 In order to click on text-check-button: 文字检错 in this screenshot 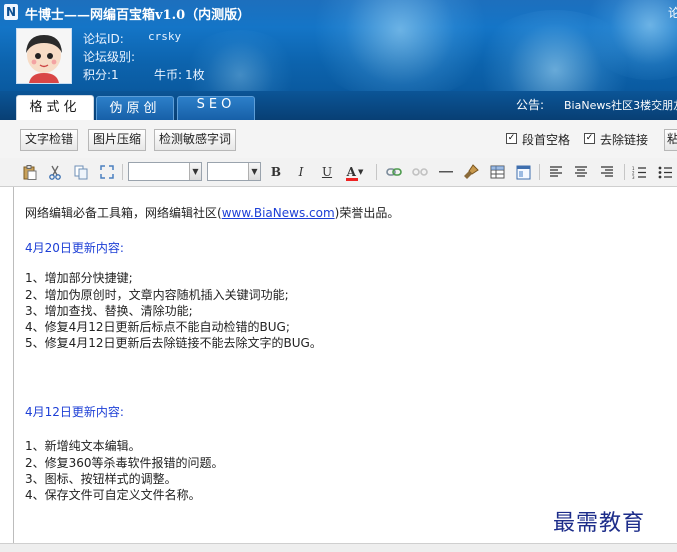, I will do `click(49, 140)`.